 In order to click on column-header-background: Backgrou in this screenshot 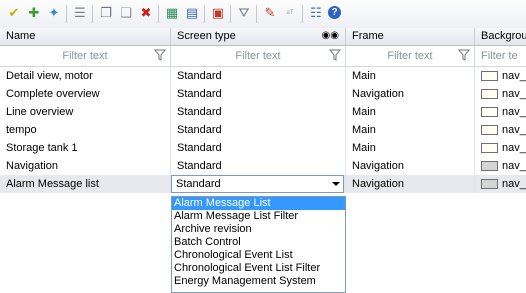, I will do `click(500, 36)`.